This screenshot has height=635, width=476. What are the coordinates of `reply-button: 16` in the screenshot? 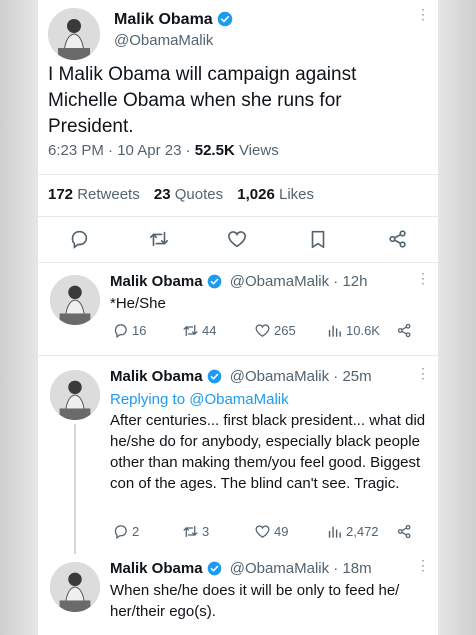 It's located at (129, 330).